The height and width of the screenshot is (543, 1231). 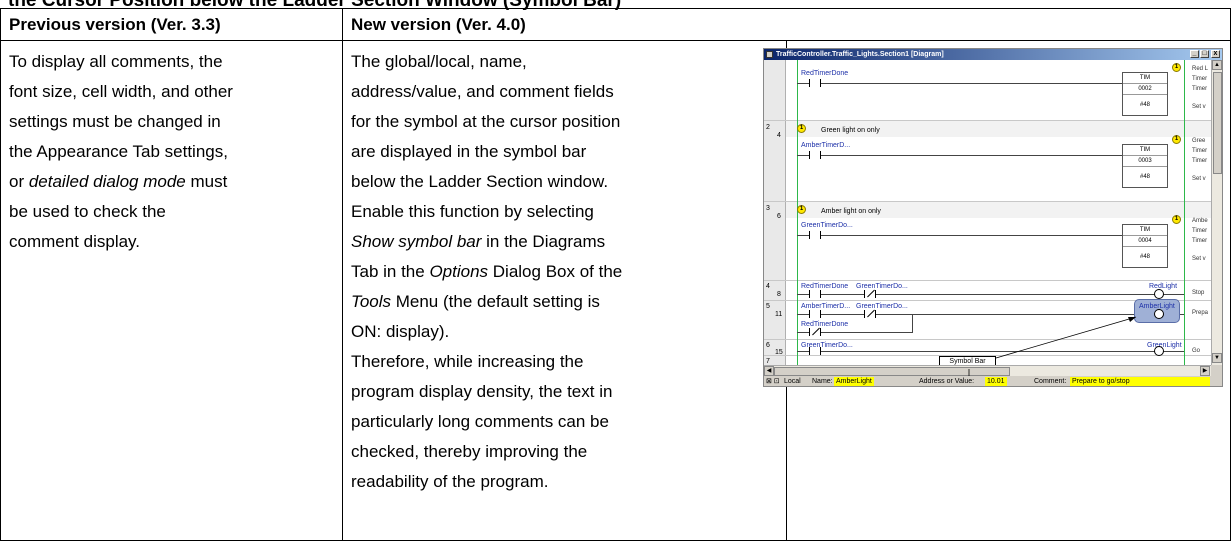 What do you see at coordinates (469, 451) in the screenshot?
I see `text-line: checked, thereby improving the` at bounding box center [469, 451].